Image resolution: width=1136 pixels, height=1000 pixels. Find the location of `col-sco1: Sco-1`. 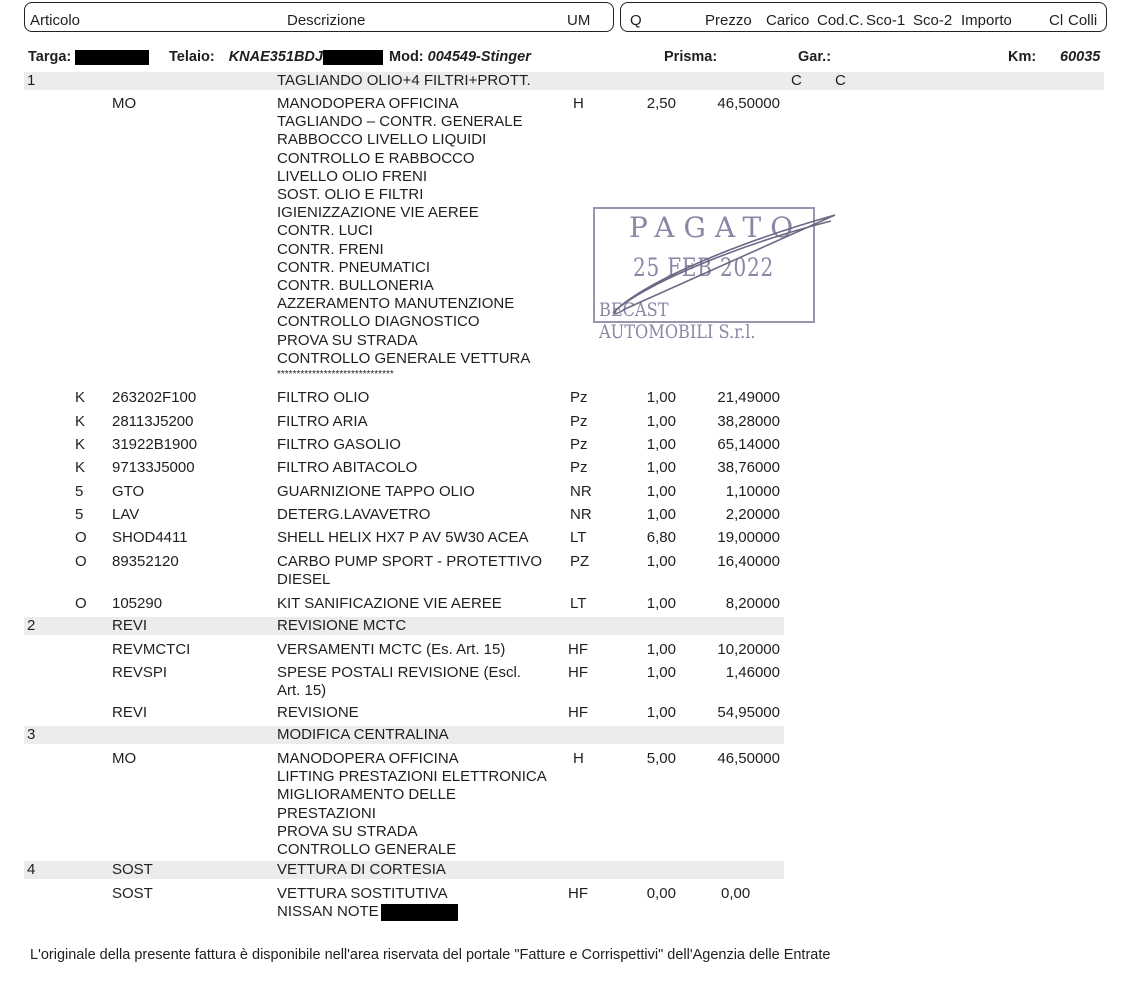

col-sco1: Sco-1 is located at coordinates (886, 20).